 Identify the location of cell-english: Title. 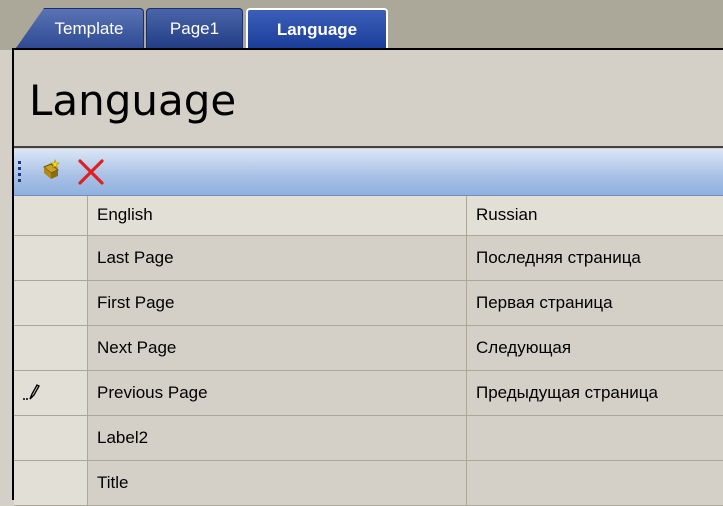
(278, 483).